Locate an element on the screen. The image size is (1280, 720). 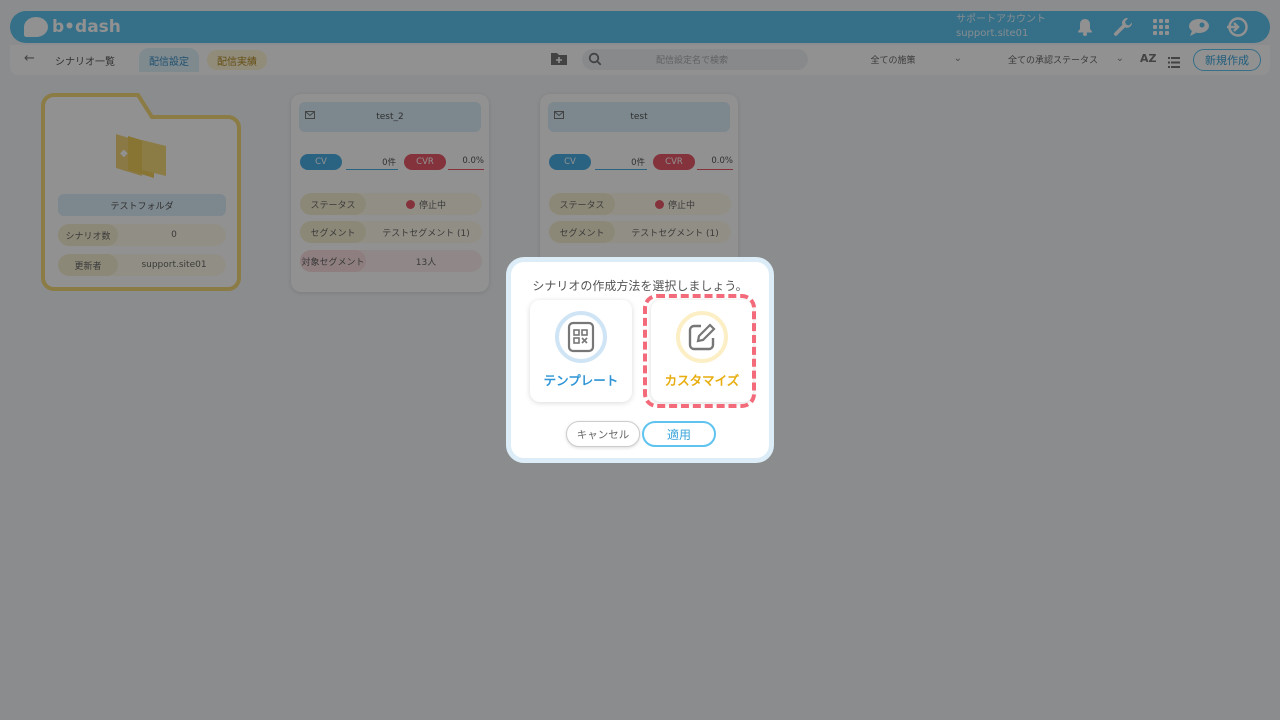
template-grid-icon is located at coordinates (581, 337).